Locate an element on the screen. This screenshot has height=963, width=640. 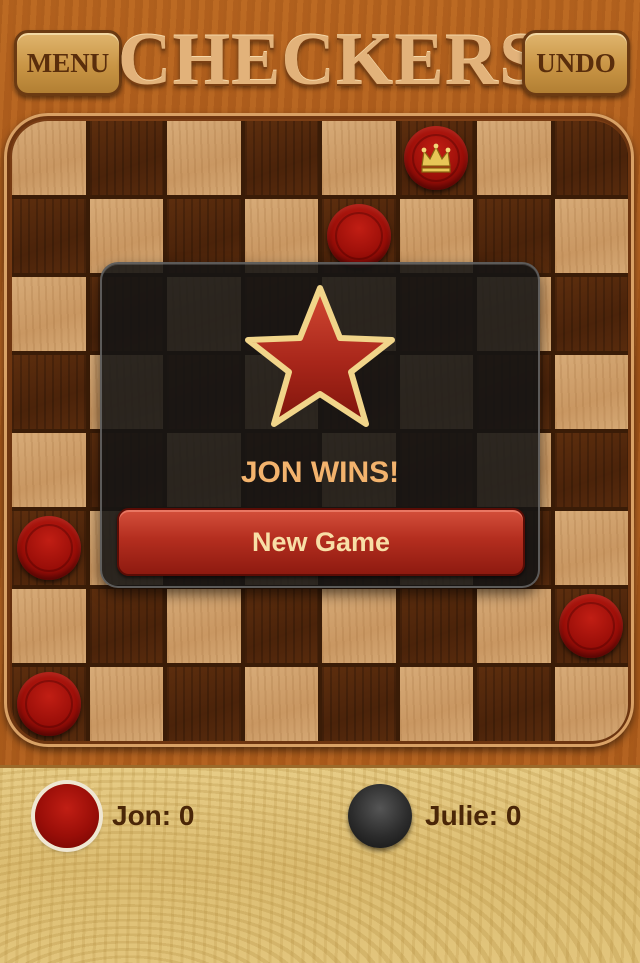
player2-disc is located at coordinates (380, 816).